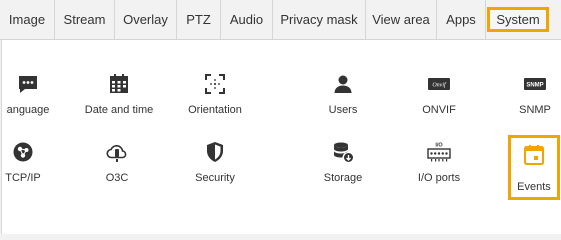 The height and width of the screenshot is (240, 561). Describe the element at coordinates (215, 110) in the screenshot. I see `tile-label: Orientation` at that location.